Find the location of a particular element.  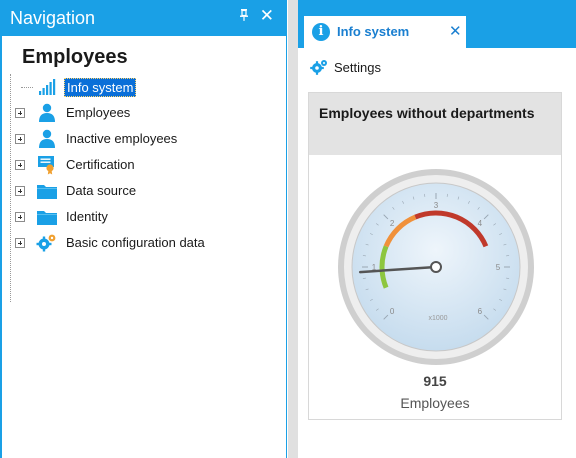

settings-icon is located at coordinates (319, 67).